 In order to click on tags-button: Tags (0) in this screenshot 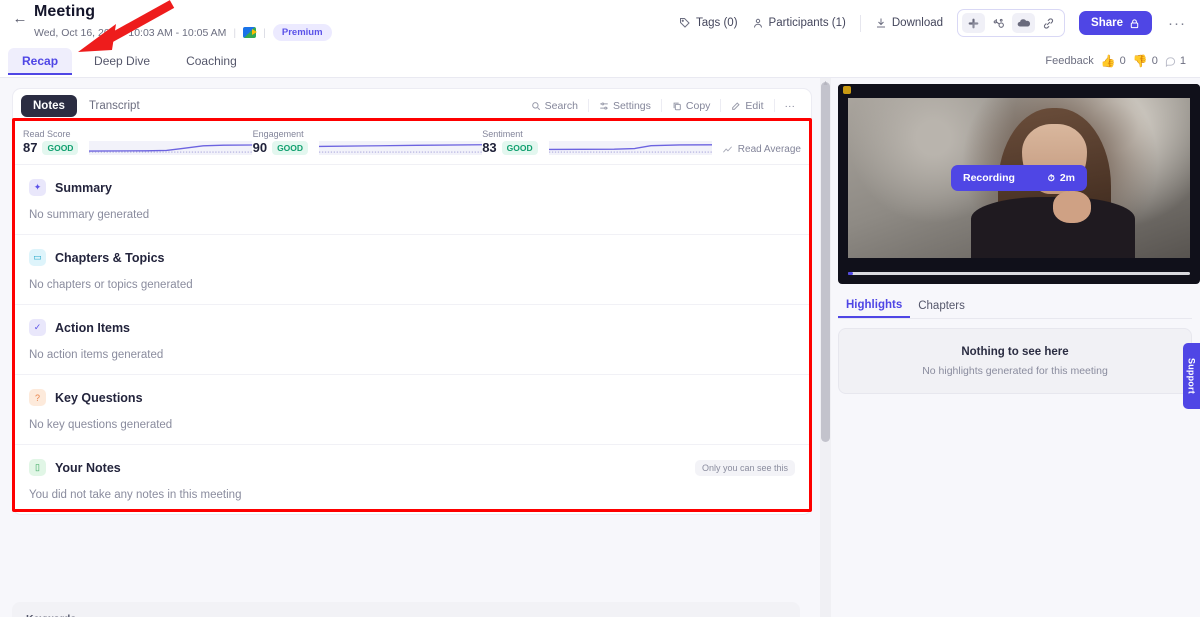, I will do `click(708, 23)`.